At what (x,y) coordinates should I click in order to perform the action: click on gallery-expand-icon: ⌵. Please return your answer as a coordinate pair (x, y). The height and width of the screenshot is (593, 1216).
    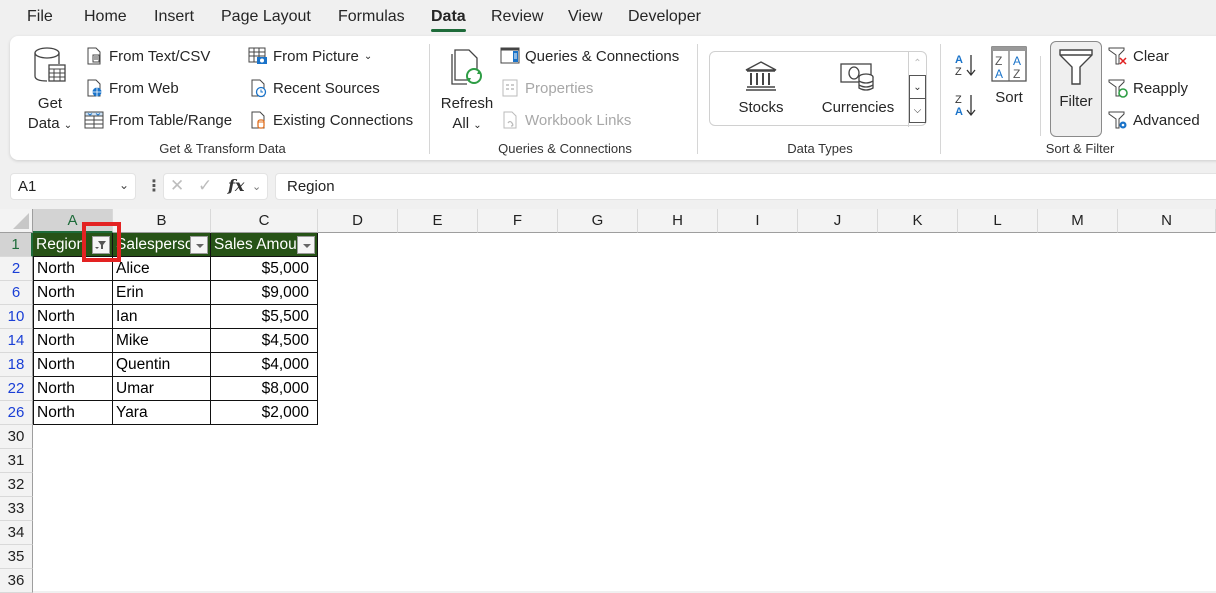
    Looking at the image, I should click on (917, 111).